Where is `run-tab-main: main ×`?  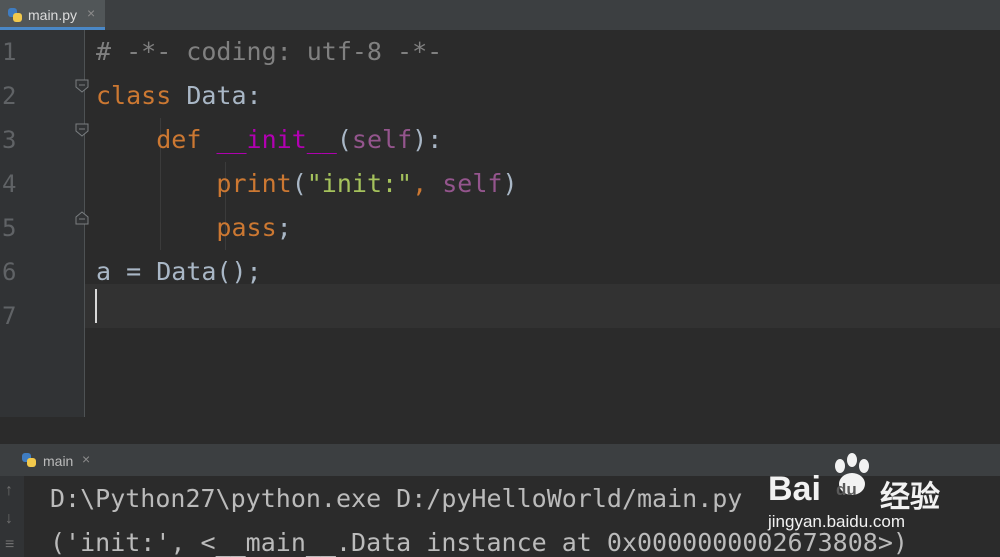
run-tab-main: main × is located at coordinates (52, 460).